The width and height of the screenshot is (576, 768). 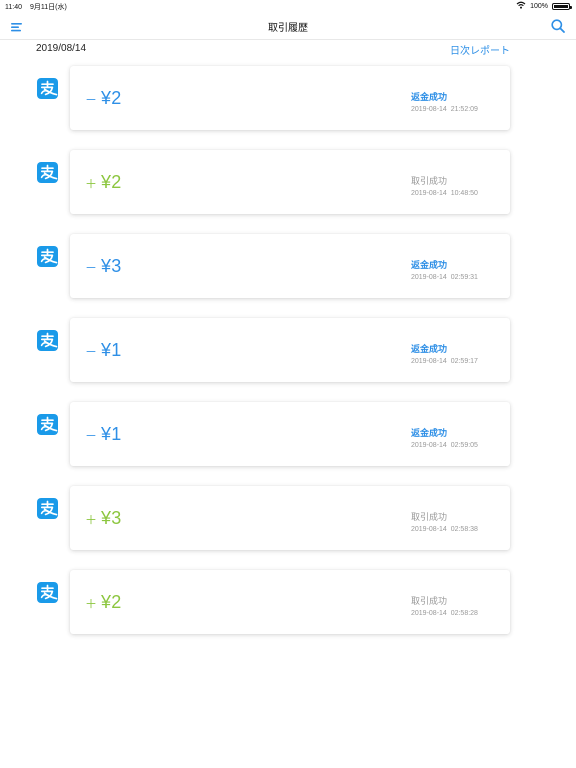 I want to click on transaction-amount: － ¥2, so click(x=103, y=98).